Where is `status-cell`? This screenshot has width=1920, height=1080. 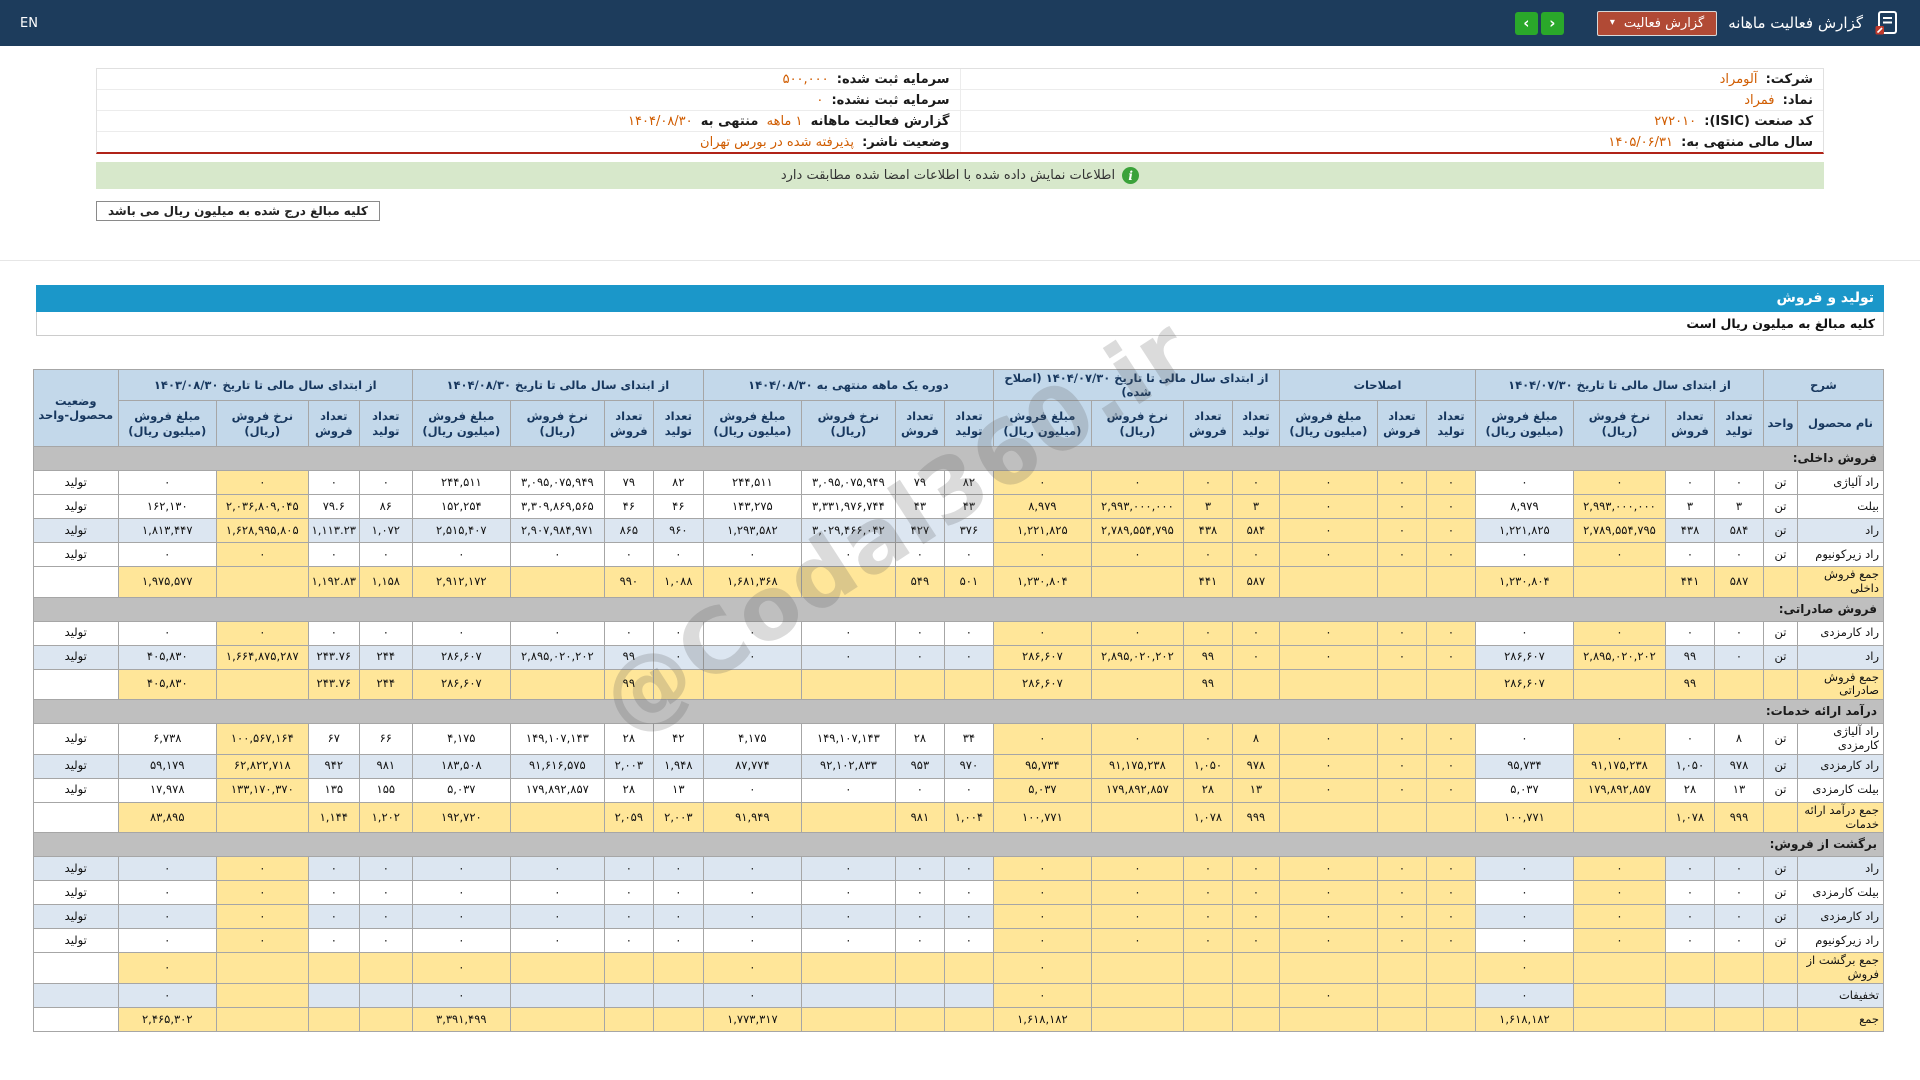 status-cell is located at coordinates (75, 968).